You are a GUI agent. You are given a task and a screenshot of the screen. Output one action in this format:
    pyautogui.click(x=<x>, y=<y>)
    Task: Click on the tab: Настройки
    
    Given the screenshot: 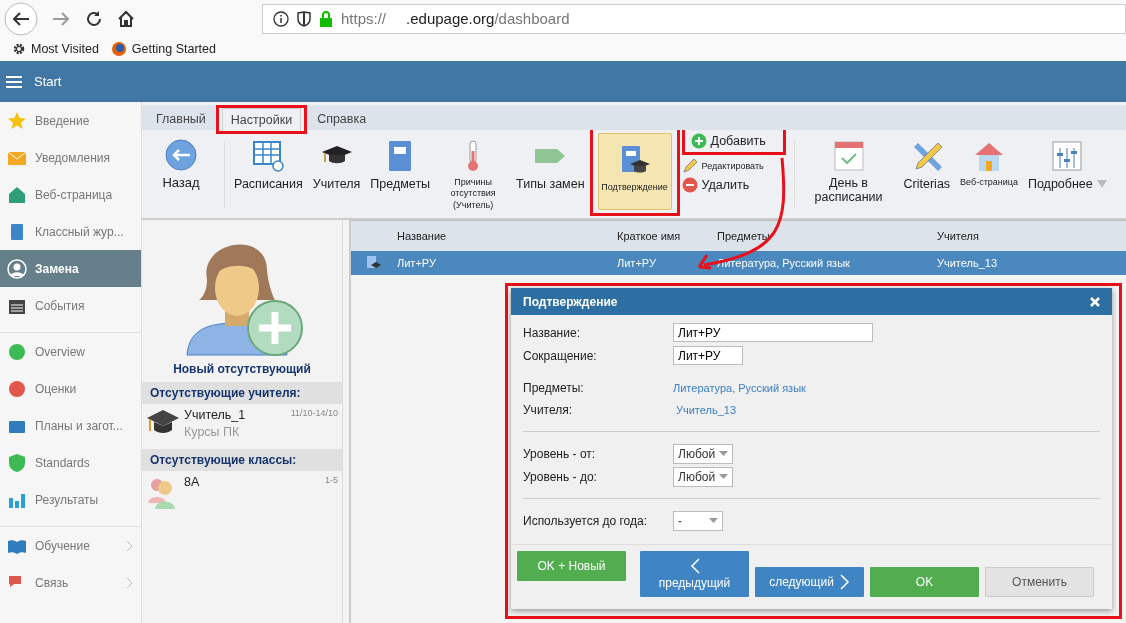 What is the action you would take?
    pyautogui.click(x=261, y=119)
    